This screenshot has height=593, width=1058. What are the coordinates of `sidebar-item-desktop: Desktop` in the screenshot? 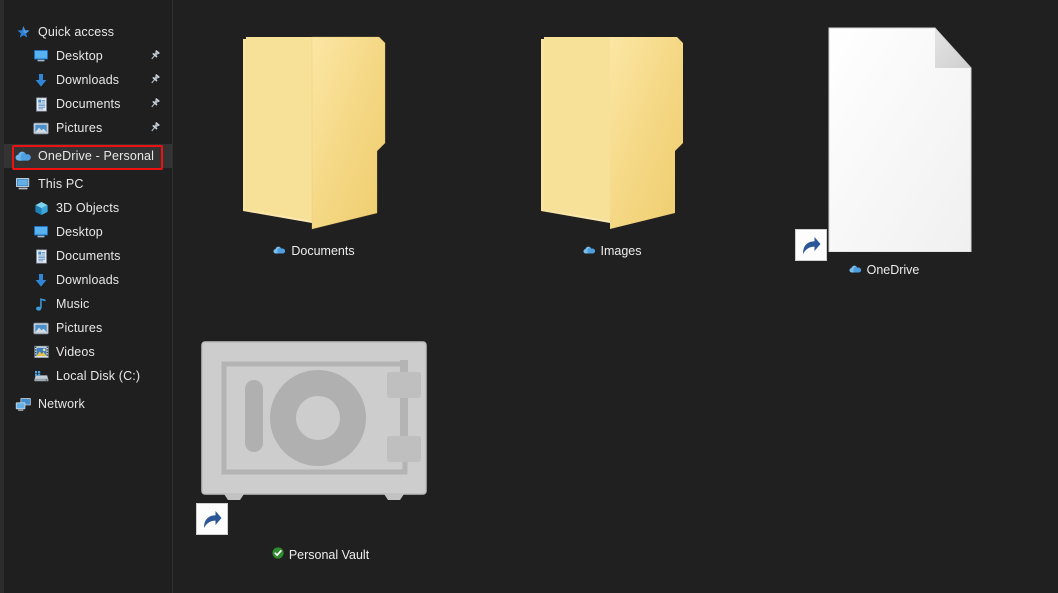 It's located at (88, 232).